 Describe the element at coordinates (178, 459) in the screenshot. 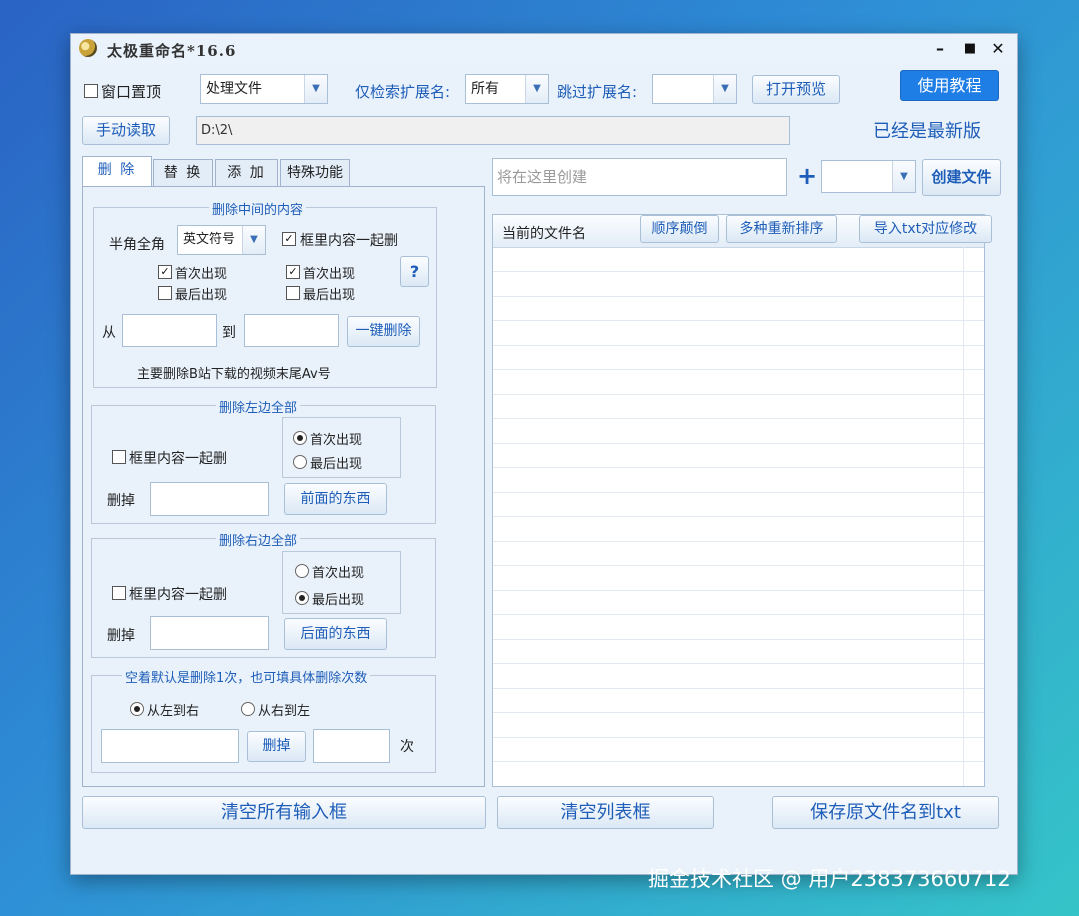

I see `delete-left-include-label: 框里内容一起删` at that location.